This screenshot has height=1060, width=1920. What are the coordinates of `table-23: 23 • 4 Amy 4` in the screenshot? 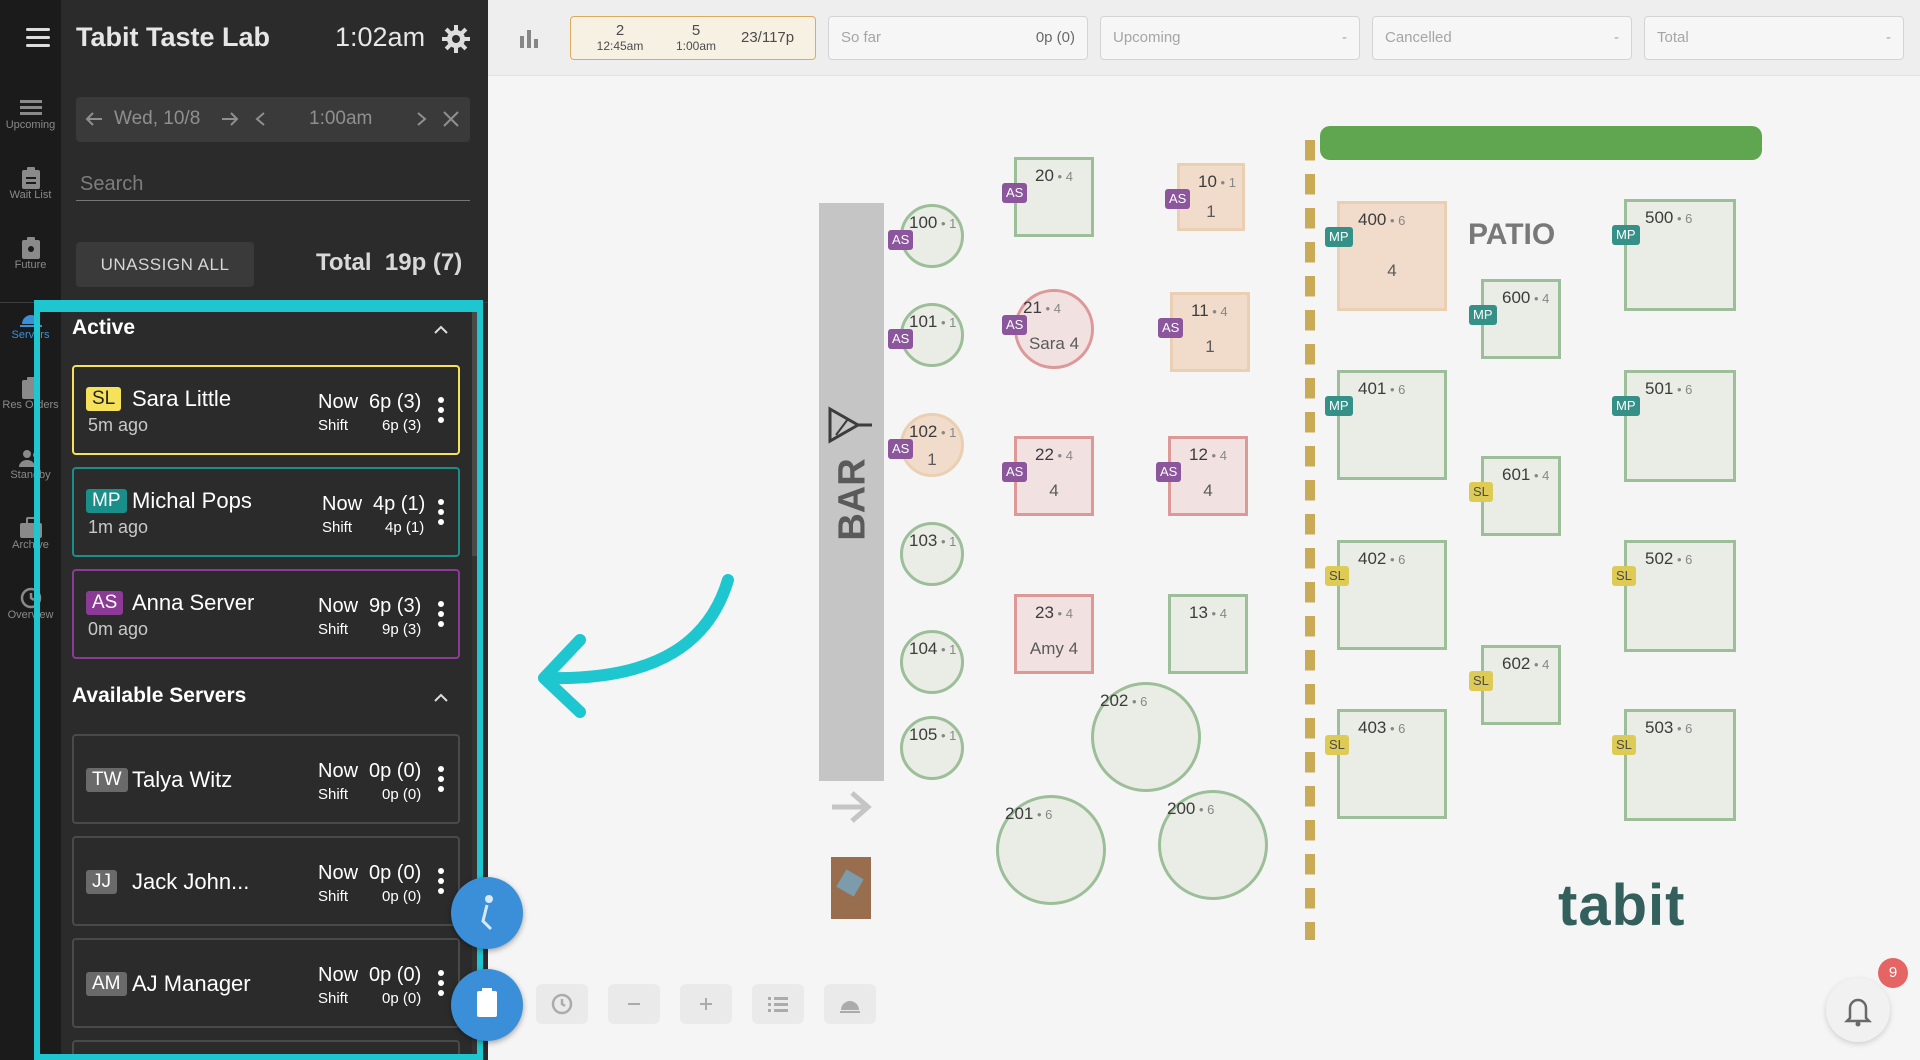 It's located at (1054, 634).